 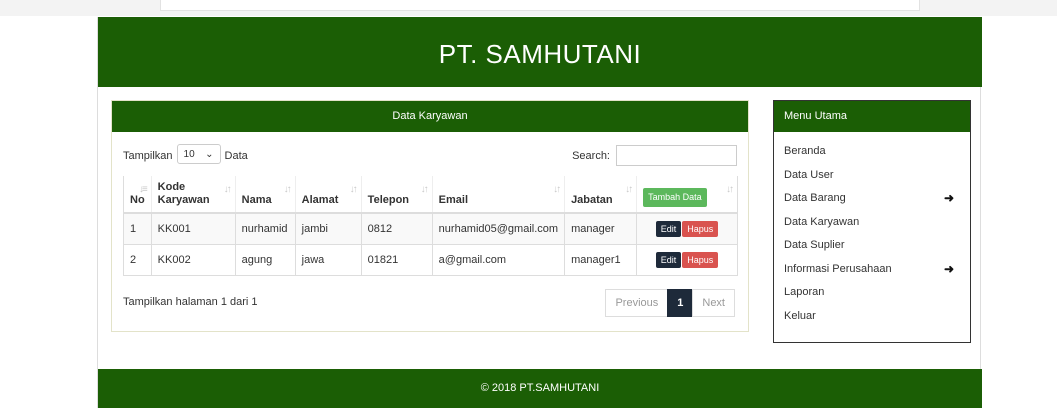 What do you see at coordinates (872, 202) in the screenshot?
I see `sidebar-item-data-barang: Data Barang ➜` at bounding box center [872, 202].